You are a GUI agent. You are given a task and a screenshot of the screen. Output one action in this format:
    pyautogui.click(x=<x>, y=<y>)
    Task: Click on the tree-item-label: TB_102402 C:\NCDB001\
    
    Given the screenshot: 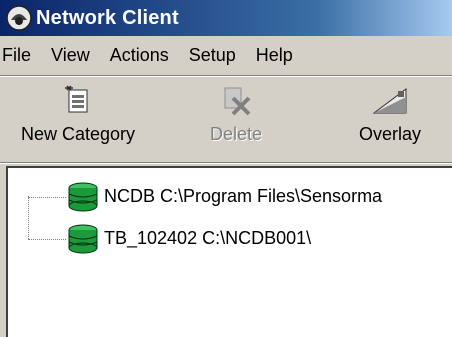 What is the action you would take?
    pyautogui.click(x=208, y=238)
    